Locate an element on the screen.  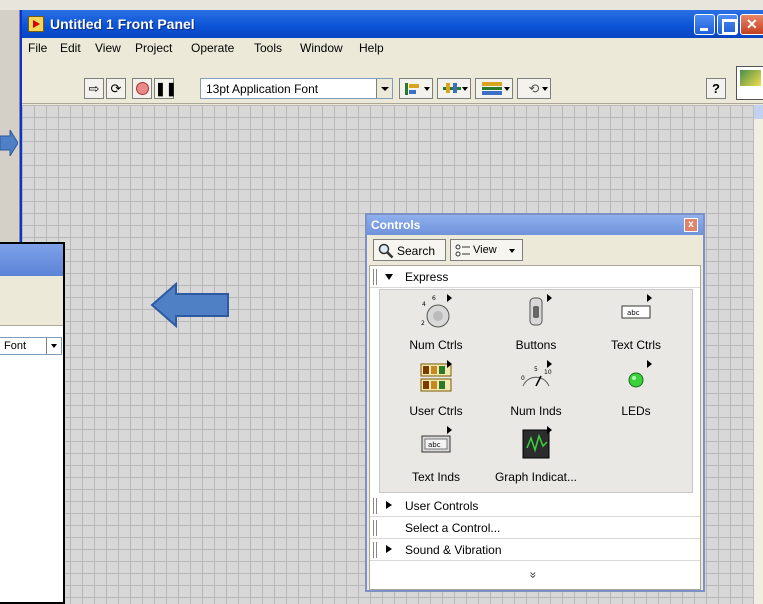
title-bar: Untitled 1 Front Panel is located at coordinates (392, 24).